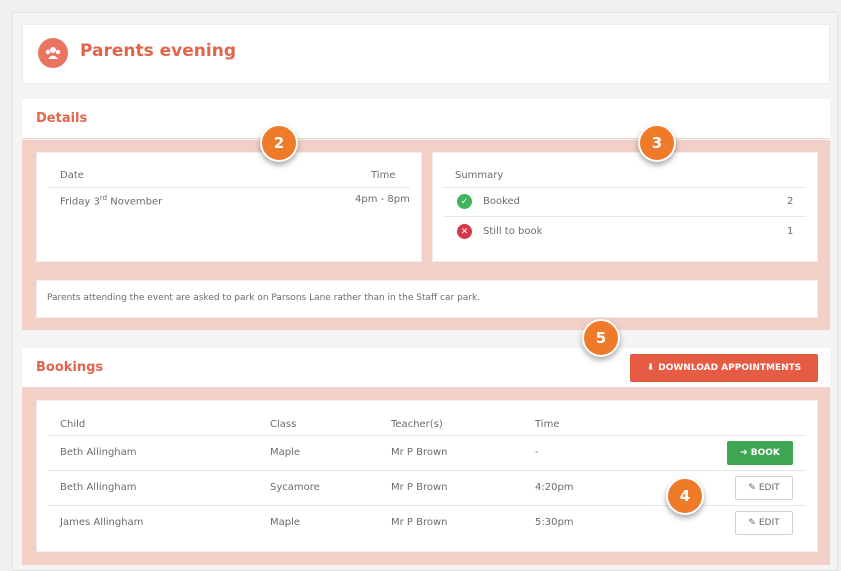 The height and width of the screenshot is (571, 841). Describe the element at coordinates (464, 231) in the screenshot. I see `cross-icon: ✕` at that location.